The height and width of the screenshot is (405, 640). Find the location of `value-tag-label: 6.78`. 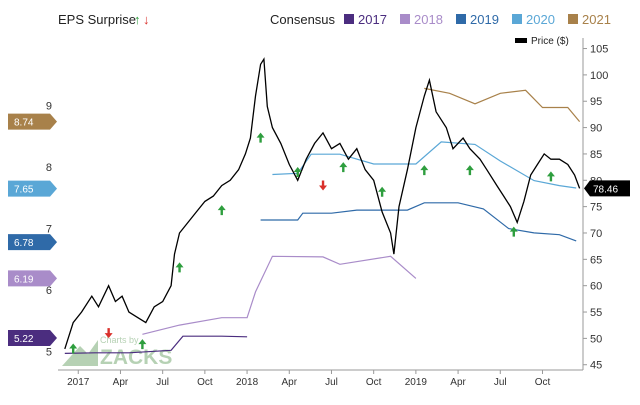

value-tag-label: 6.78 is located at coordinates (24, 243).